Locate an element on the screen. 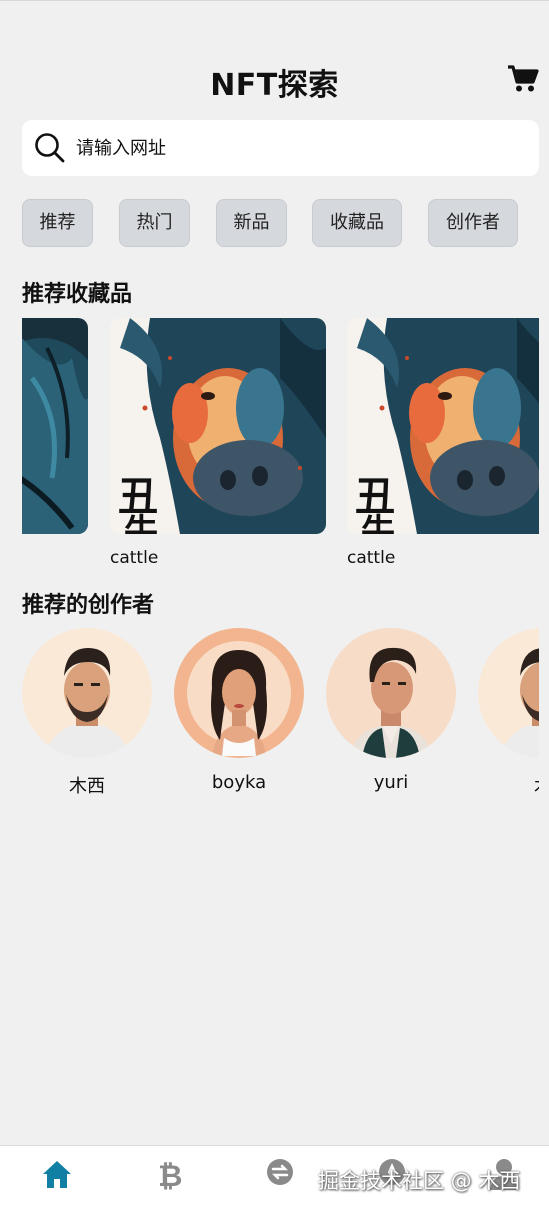 The image size is (549, 1211). tab-new: 新品 is located at coordinates (251, 223).